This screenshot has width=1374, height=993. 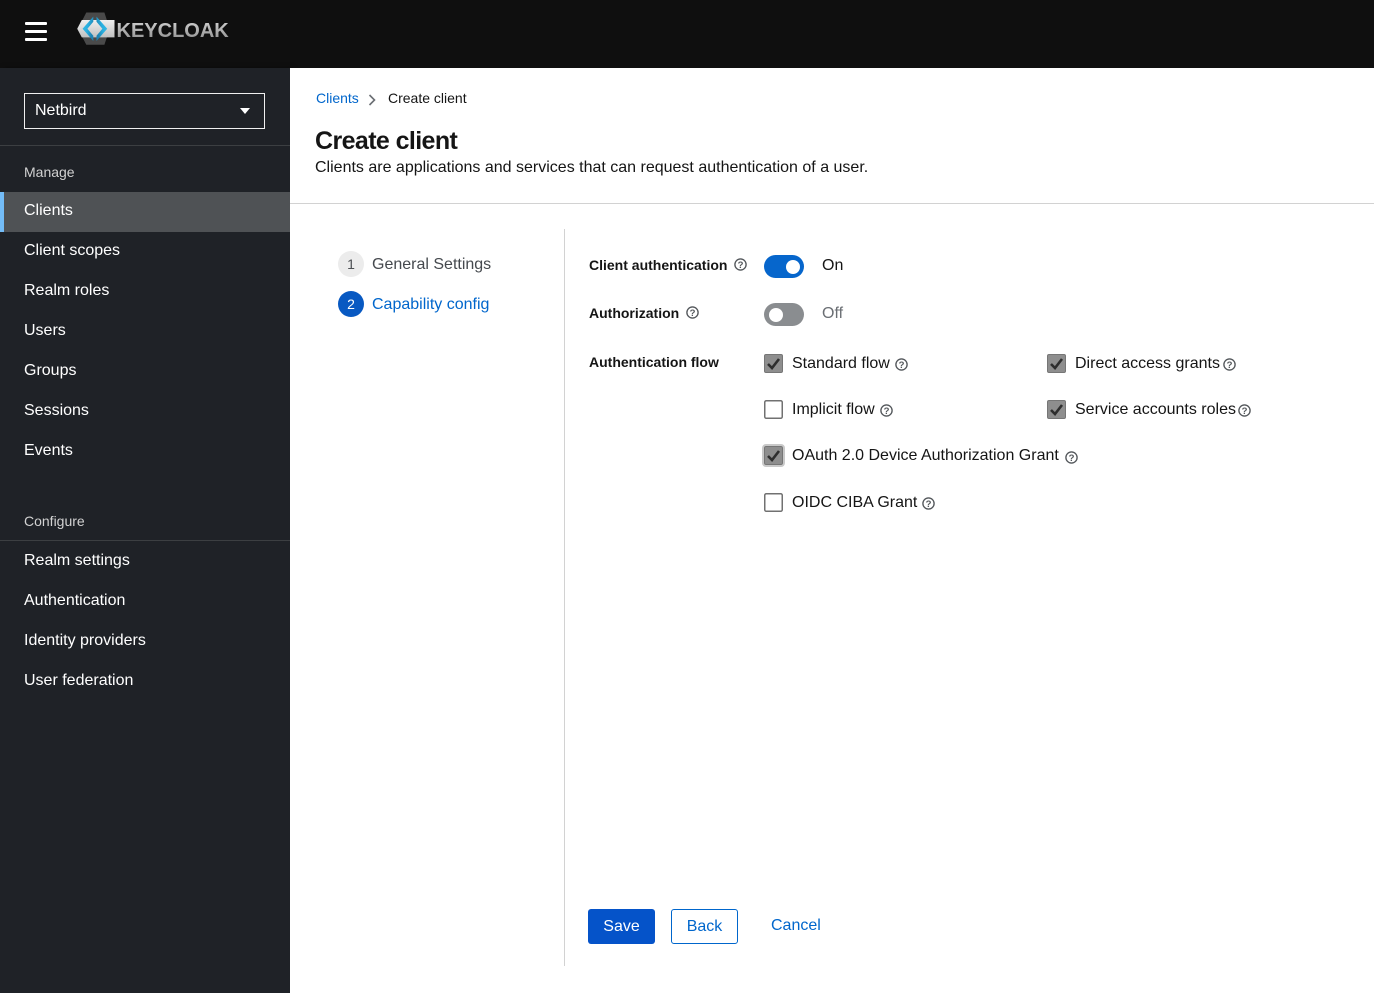 I want to click on svg-text: KEYCLOAK, so click(x=173, y=31).